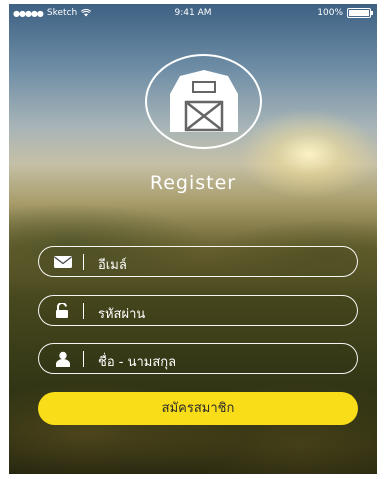 Image resolution: width=387 pixels, height=479 pixels. Describe the element at coordinates (63, 359) in the screenshot. I see `user-icon` at that location.